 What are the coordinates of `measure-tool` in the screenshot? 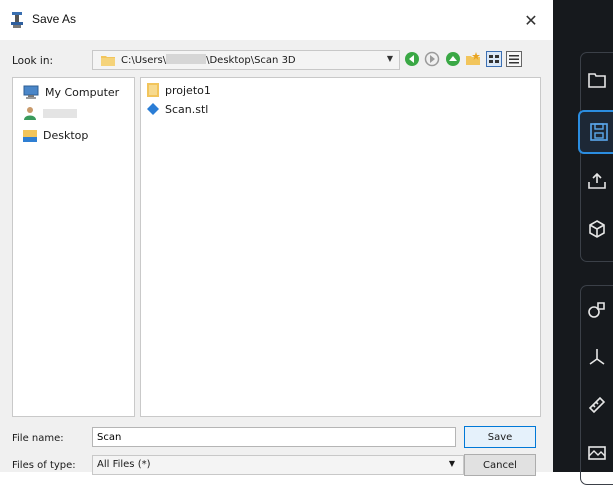 It's located at (597, 405).